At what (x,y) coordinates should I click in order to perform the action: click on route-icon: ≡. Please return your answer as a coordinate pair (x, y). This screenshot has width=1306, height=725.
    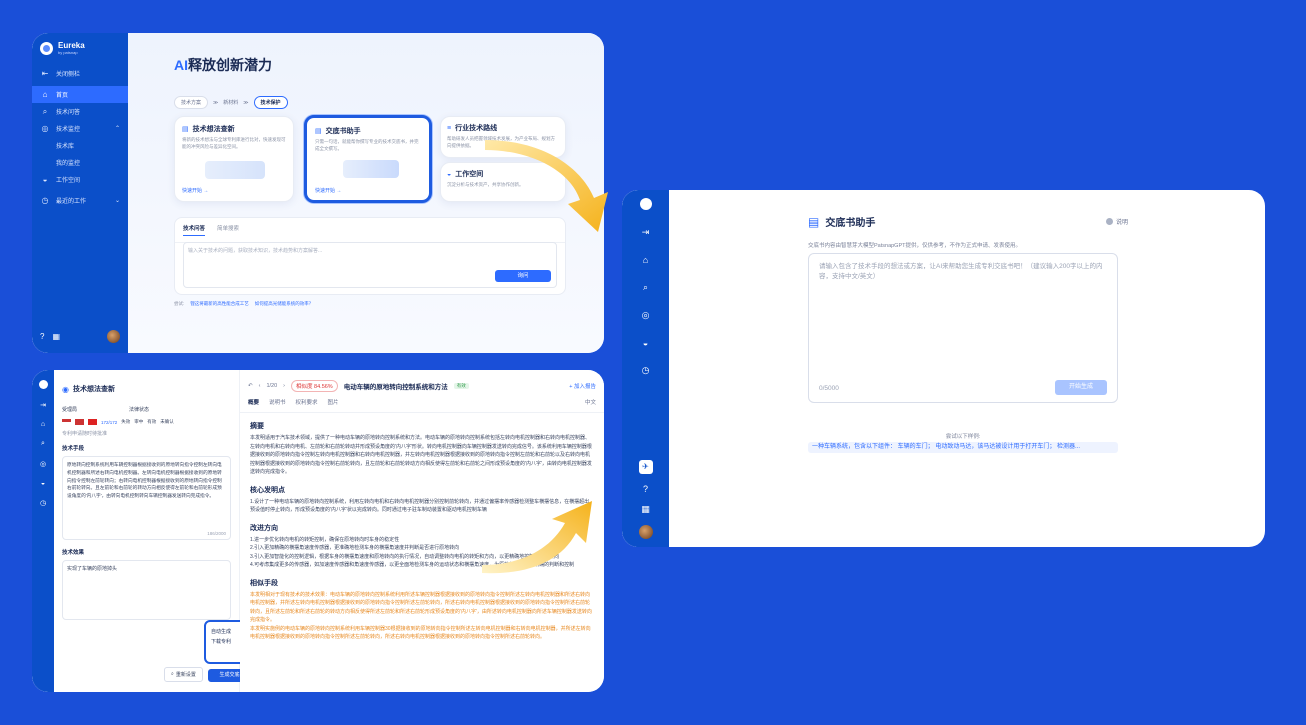
    Looking at the image, I should click on (449, 128).